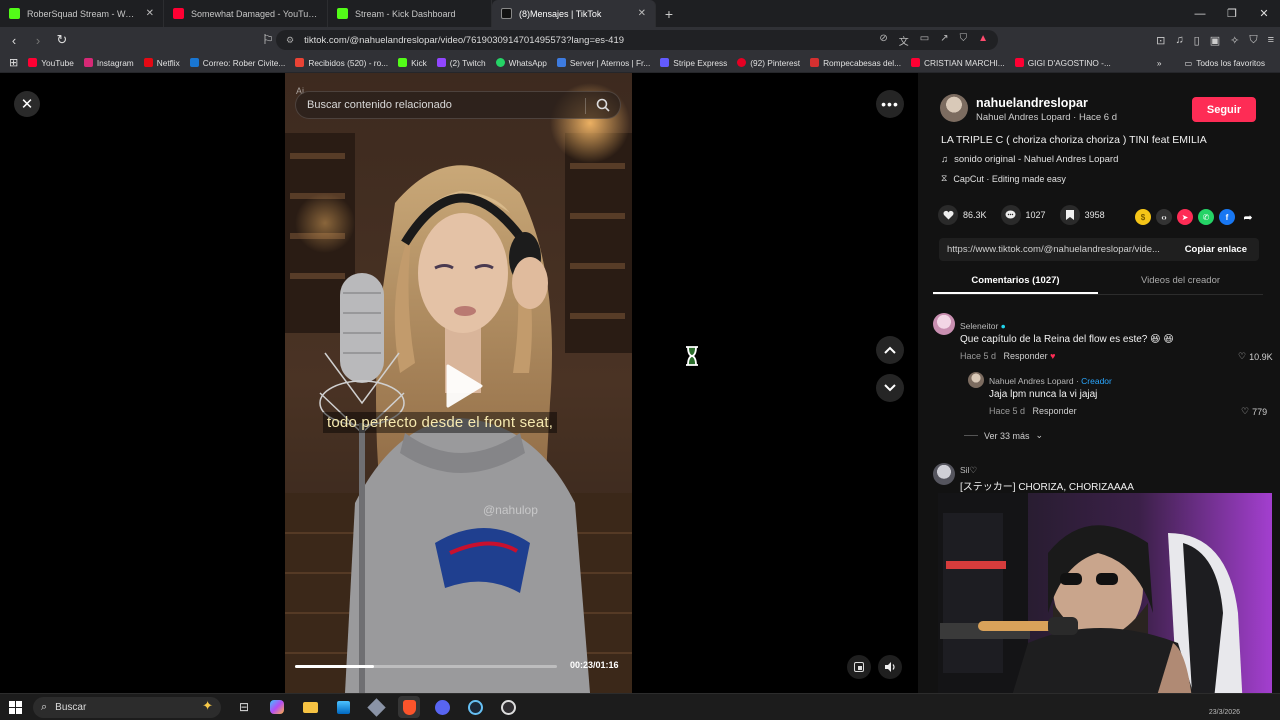 The image size is (1280, 720). What do you see at coordinates (290, 40) in the screenshot?
I see `site-info-icon: ⚙` at bounding box center [290, 40].